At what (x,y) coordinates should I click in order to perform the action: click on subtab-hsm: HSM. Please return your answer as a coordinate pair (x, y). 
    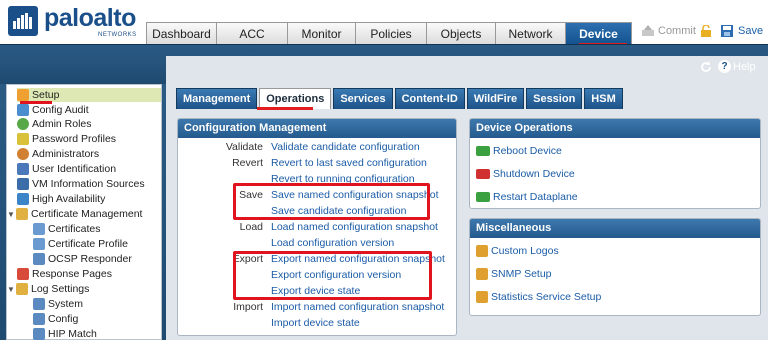
    Looking at the image, I should click on (603, 98).